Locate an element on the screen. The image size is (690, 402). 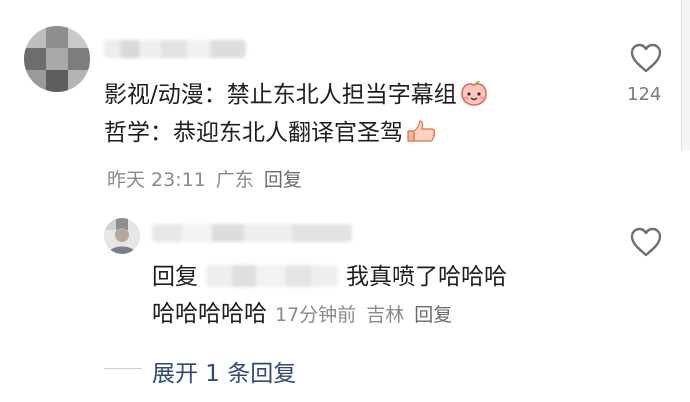
comment-text-line-2: 哲学：恭迎东北人翻译官圣驾 is located at coordinates (270, 133).